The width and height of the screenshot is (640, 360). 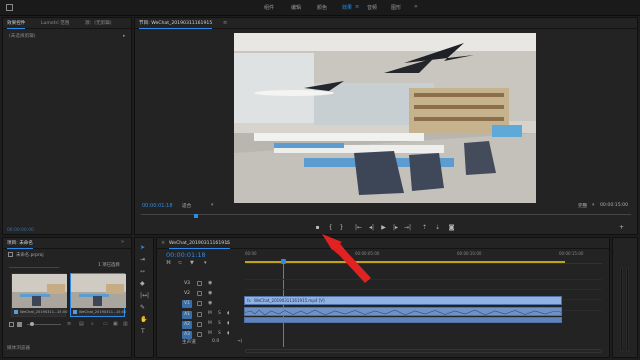 I want to click on slip-tool-icon: |↔|, so click(x=144, y=295).